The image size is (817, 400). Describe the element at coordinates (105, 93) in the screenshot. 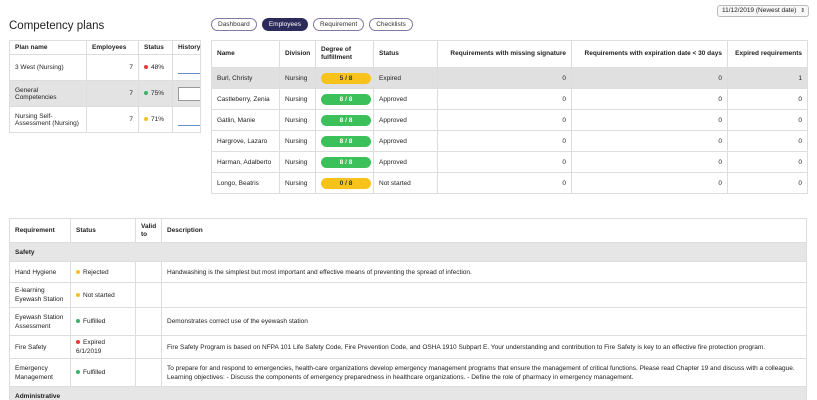

I see `plan-row: General Competencies 7 75%` at that location.